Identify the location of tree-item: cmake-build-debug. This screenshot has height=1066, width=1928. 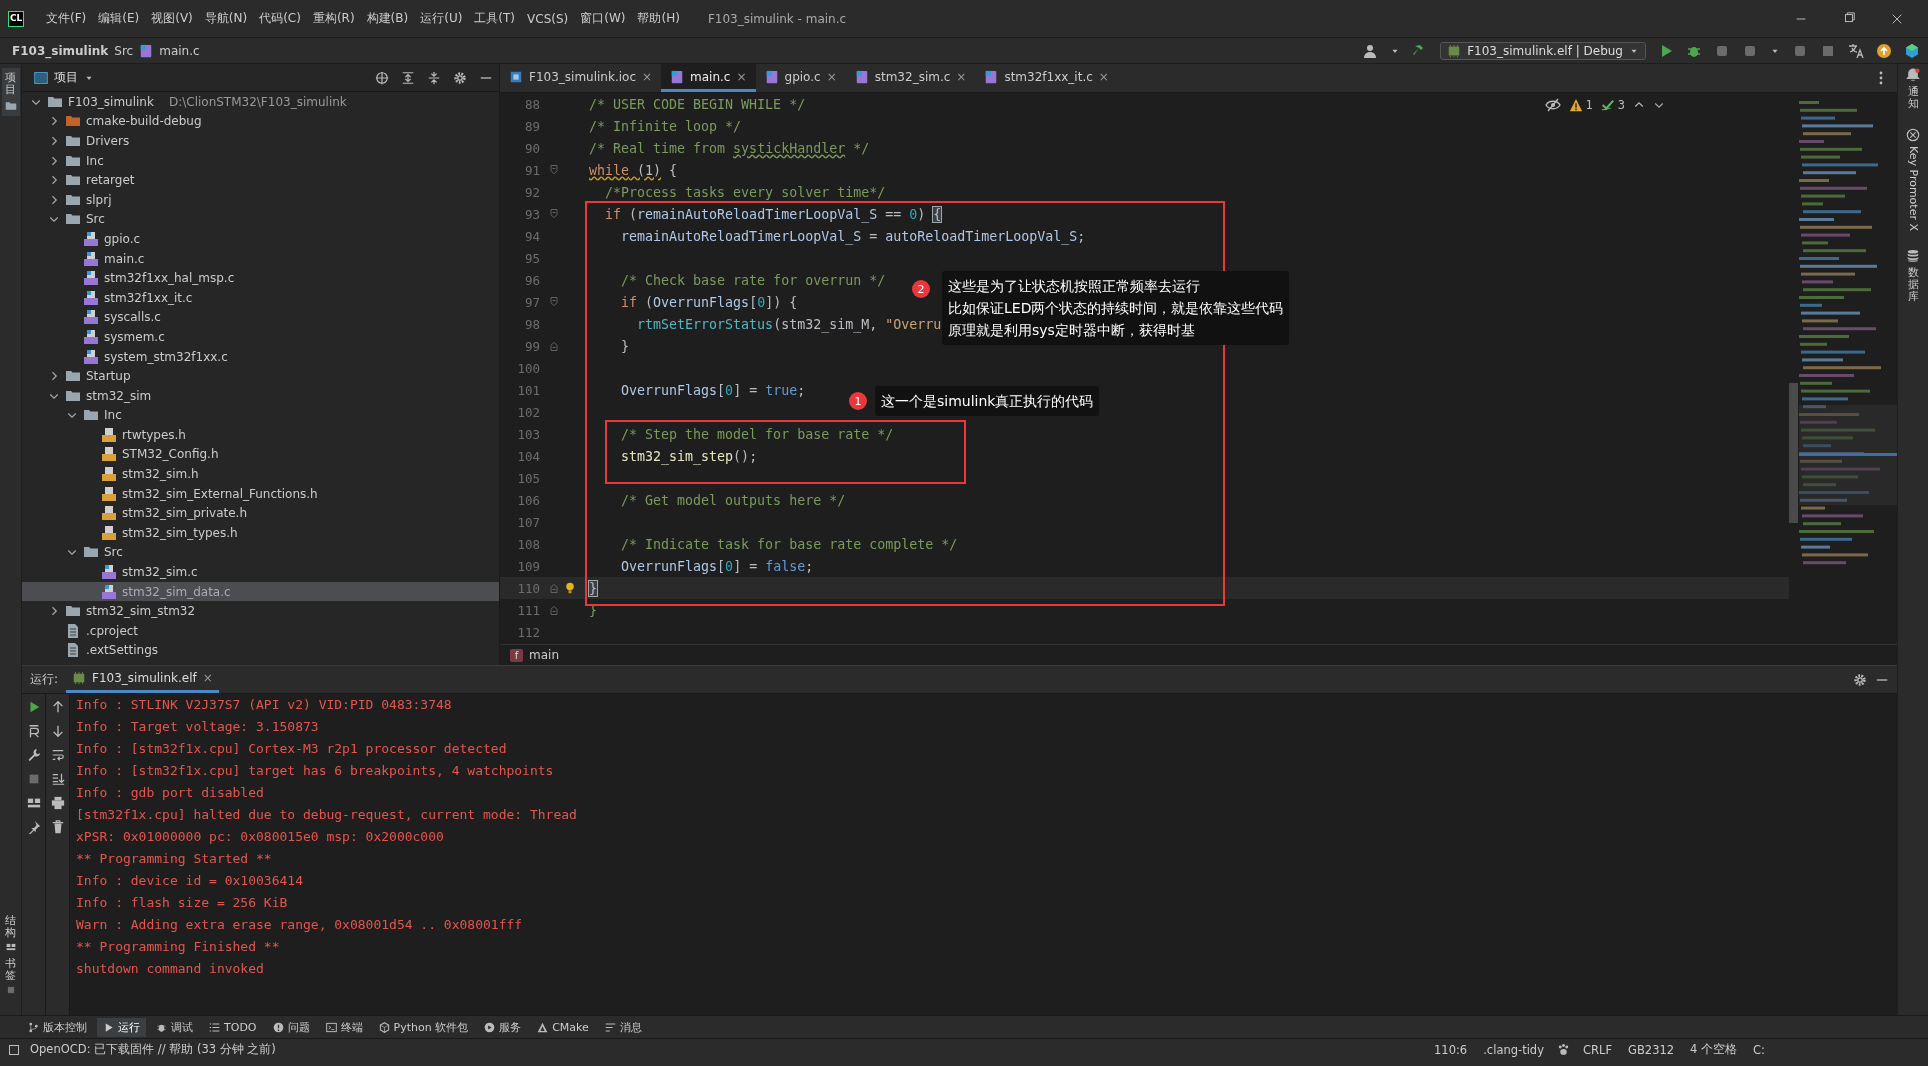
(260, 121).